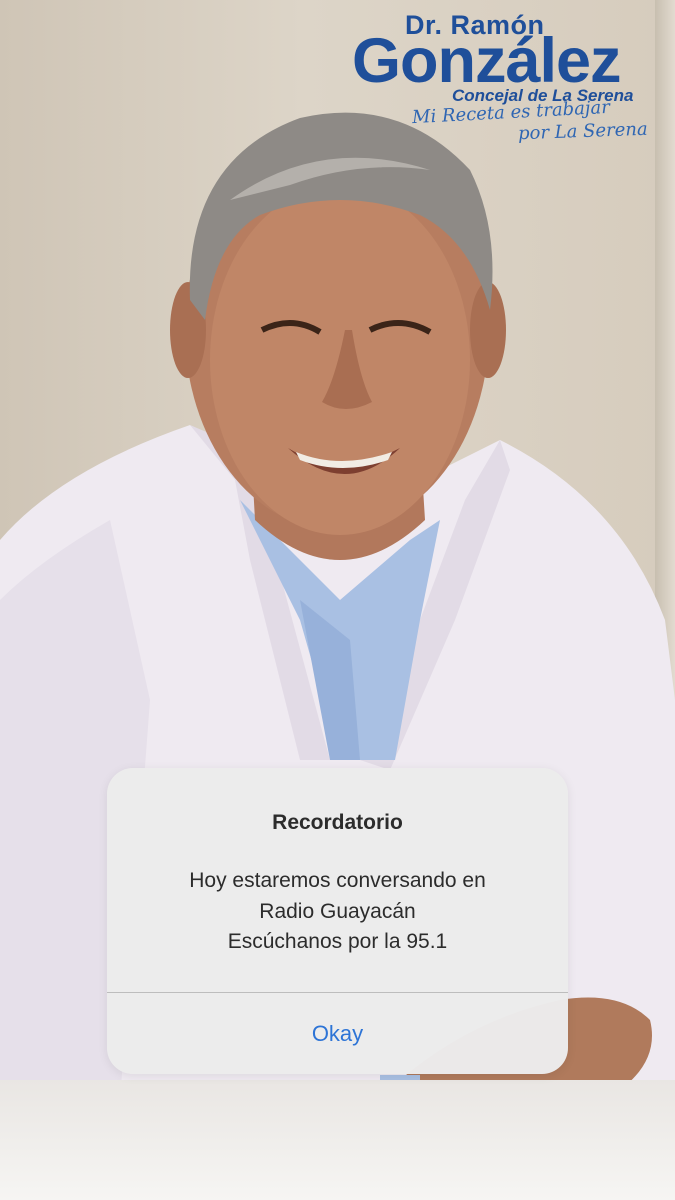 This screenshot has height=1200, width=675. What do you see at coordinates (582, 131) in the screenshot?
I see `logo-slogan-line2: por La Serena` at bounding box center [582, 131].